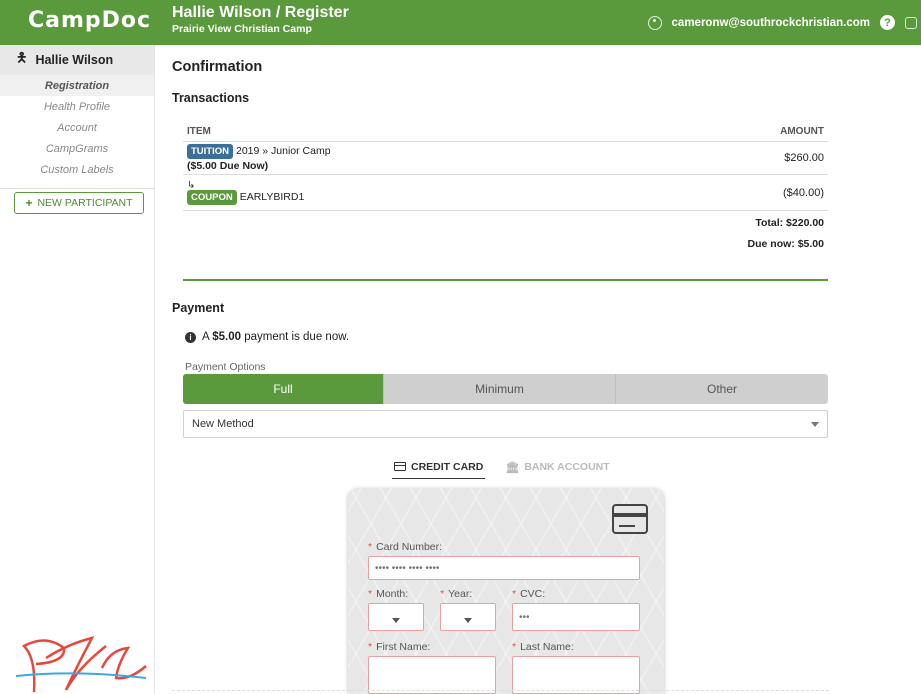  I want to click on row-amount: ($40.00), so click(803, 192).